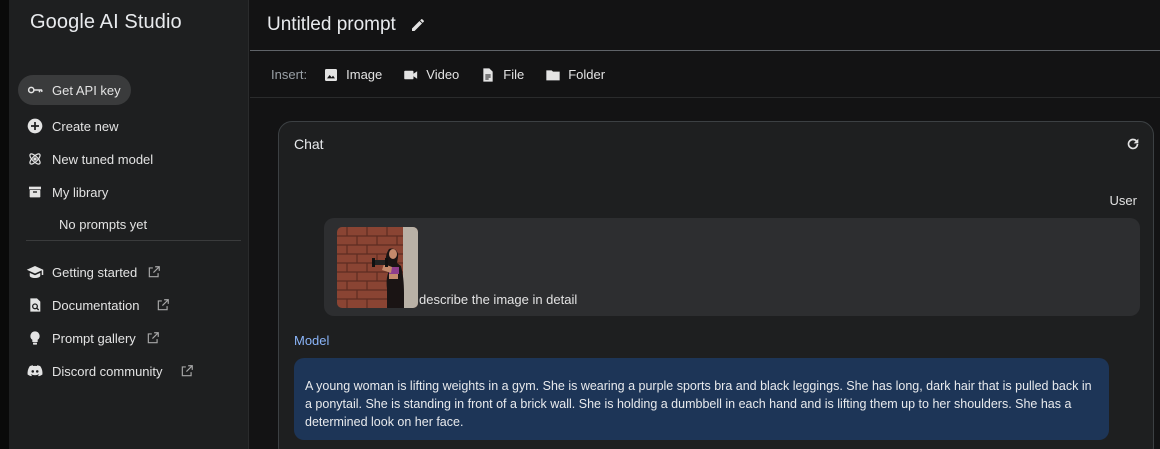 The image size is (1160, 449). I want to click on insert-folder-button: Folder, so click(575, 75).